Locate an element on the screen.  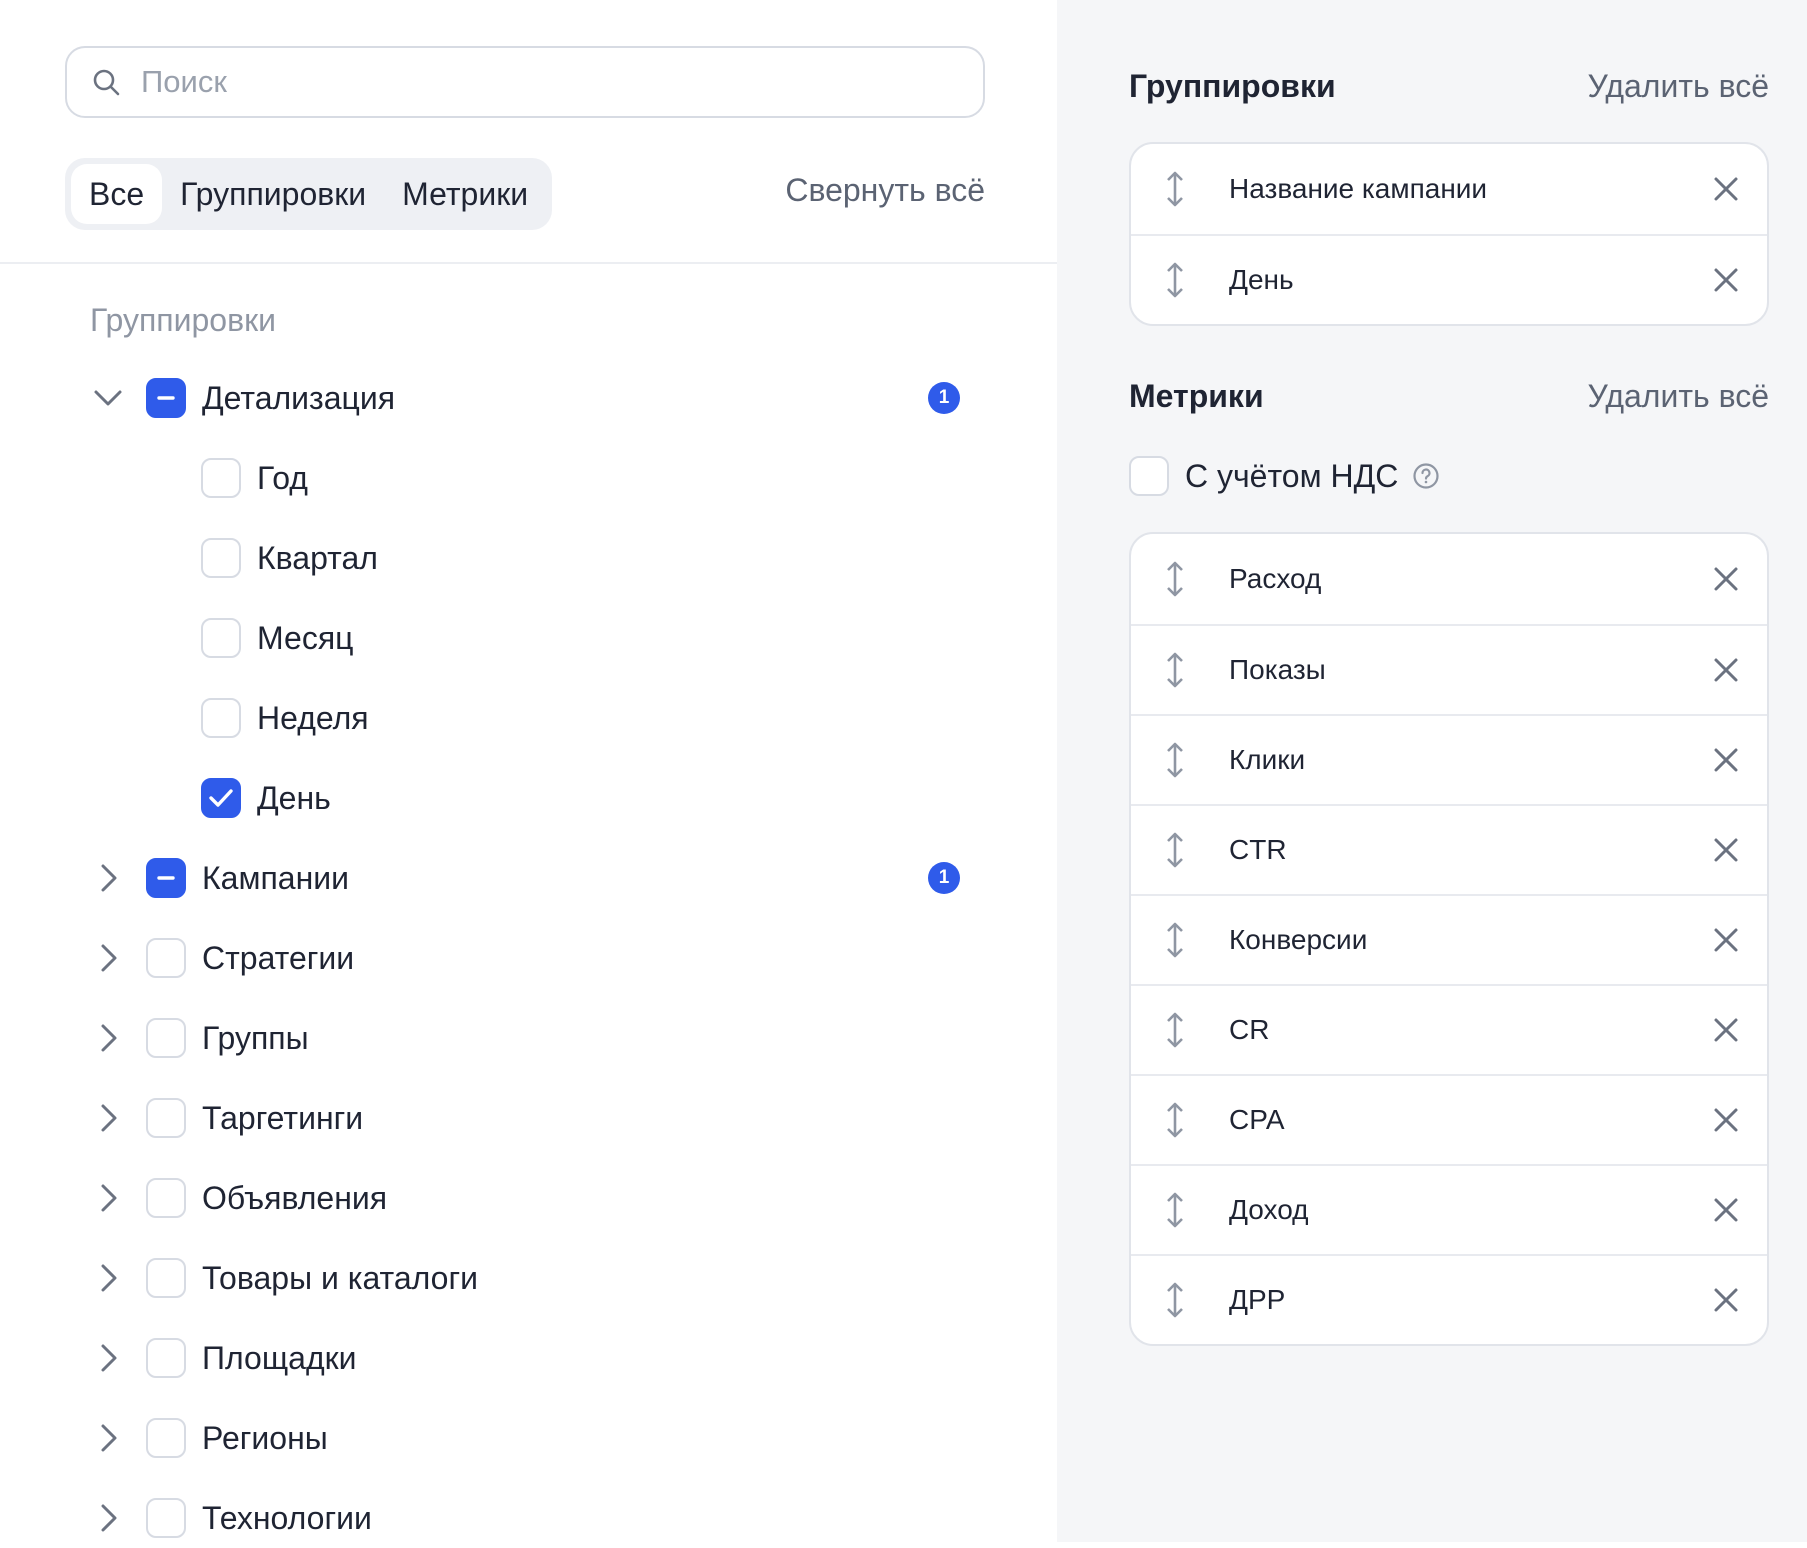
tree-item-products: Товары и каталоги is located at coordinates (284, 1278).